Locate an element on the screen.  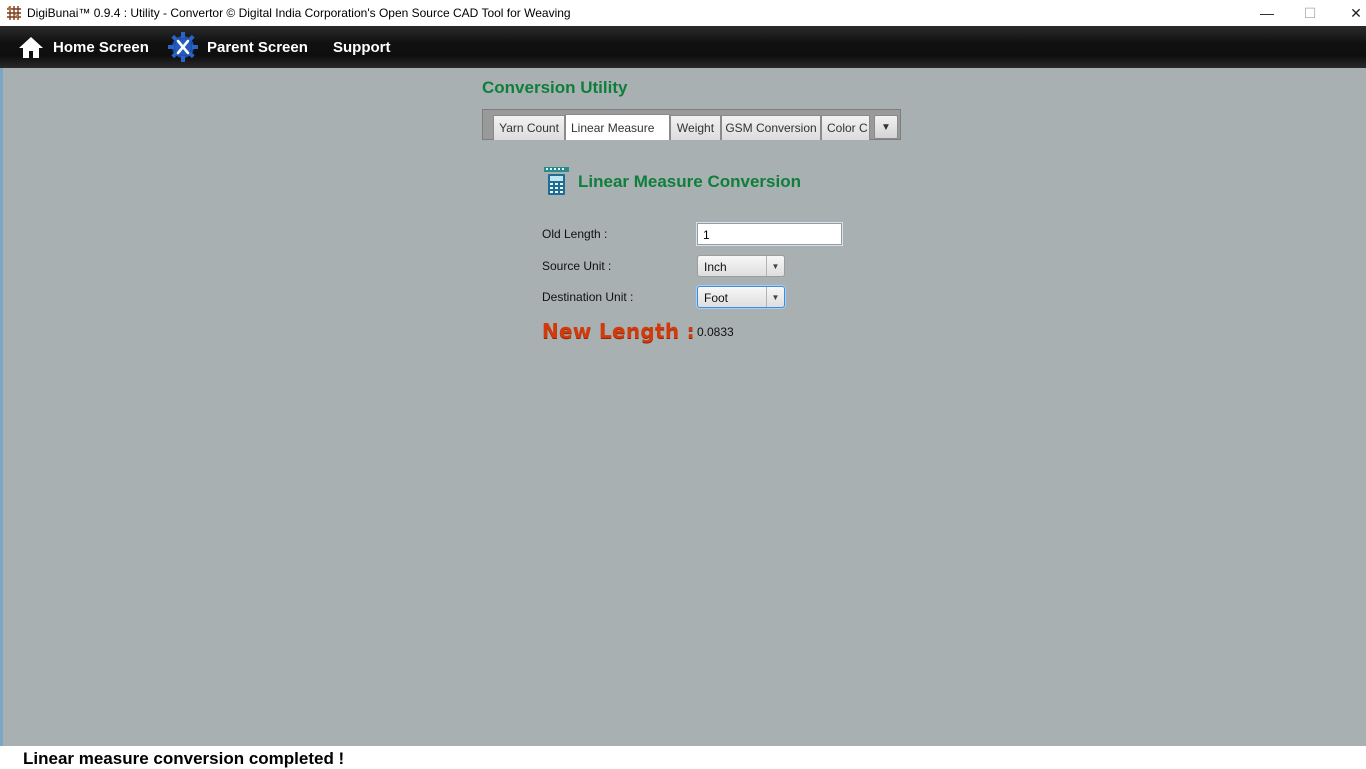
new-length-label: New Length : is located at coordinates (618, 331).